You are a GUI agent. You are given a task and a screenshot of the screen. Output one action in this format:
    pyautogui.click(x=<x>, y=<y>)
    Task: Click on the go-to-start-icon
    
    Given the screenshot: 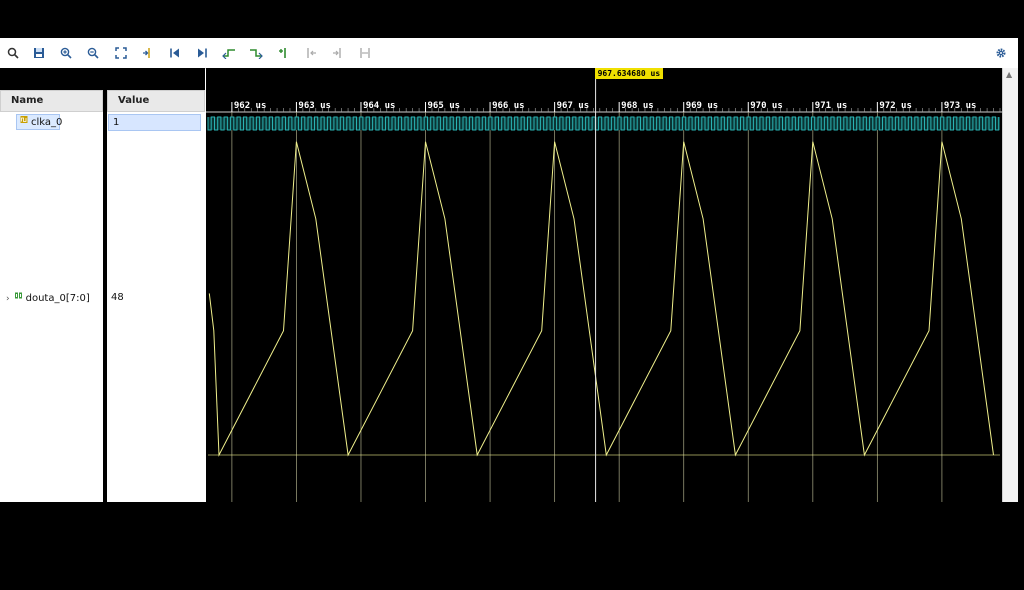 What is the action you would take?
    pyautogui.click(x=175, y=53)
    